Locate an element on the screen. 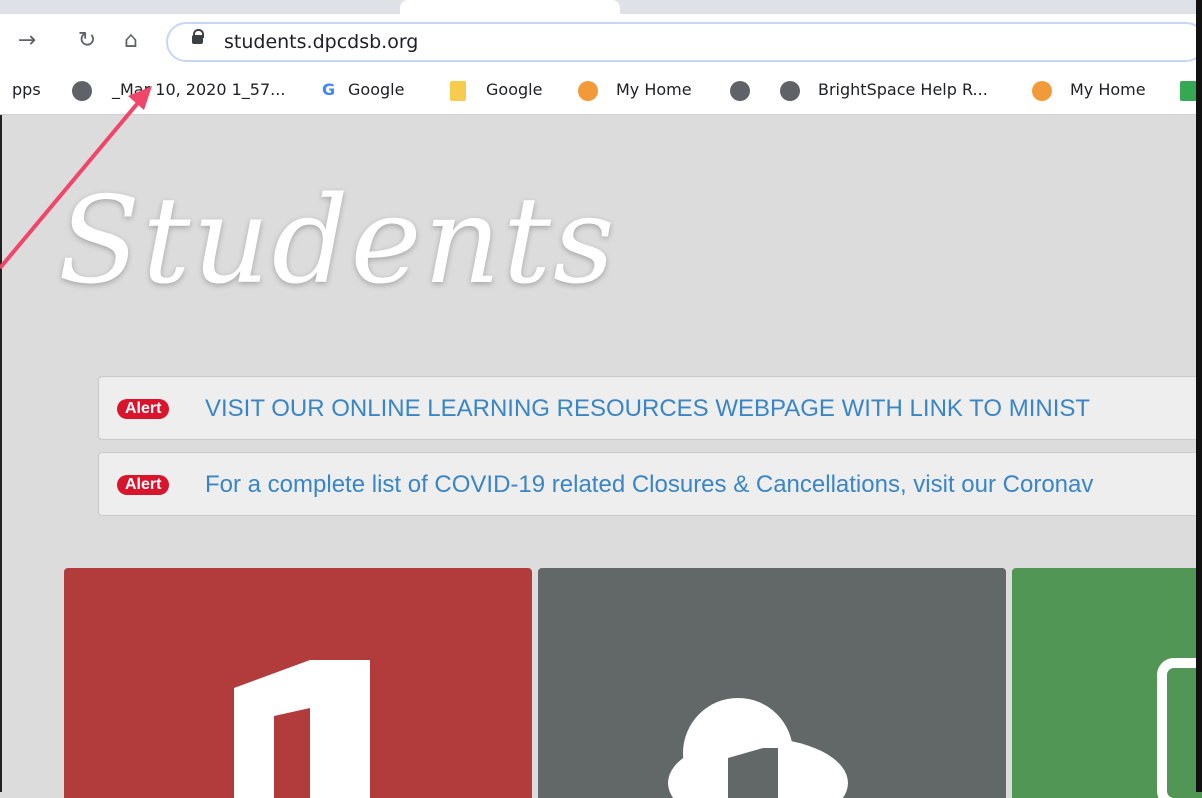  annotation-arrow-icon is located at coordinates (76, 178).